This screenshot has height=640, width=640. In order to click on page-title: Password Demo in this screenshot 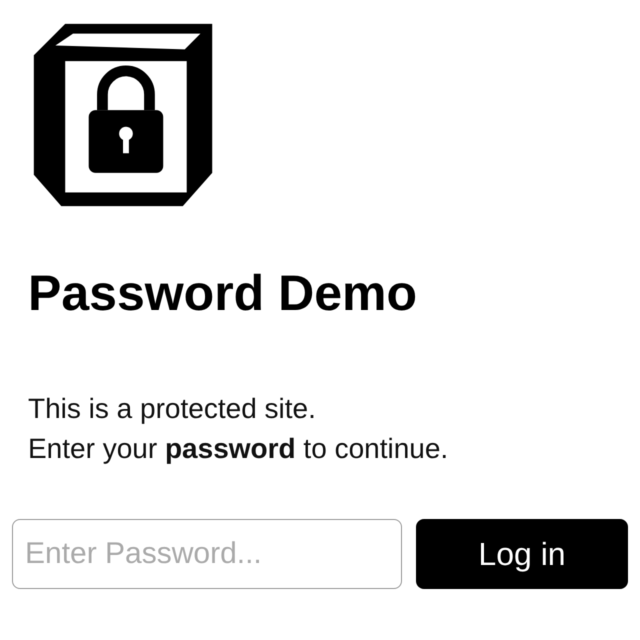, I will do `click(223, 293)`.